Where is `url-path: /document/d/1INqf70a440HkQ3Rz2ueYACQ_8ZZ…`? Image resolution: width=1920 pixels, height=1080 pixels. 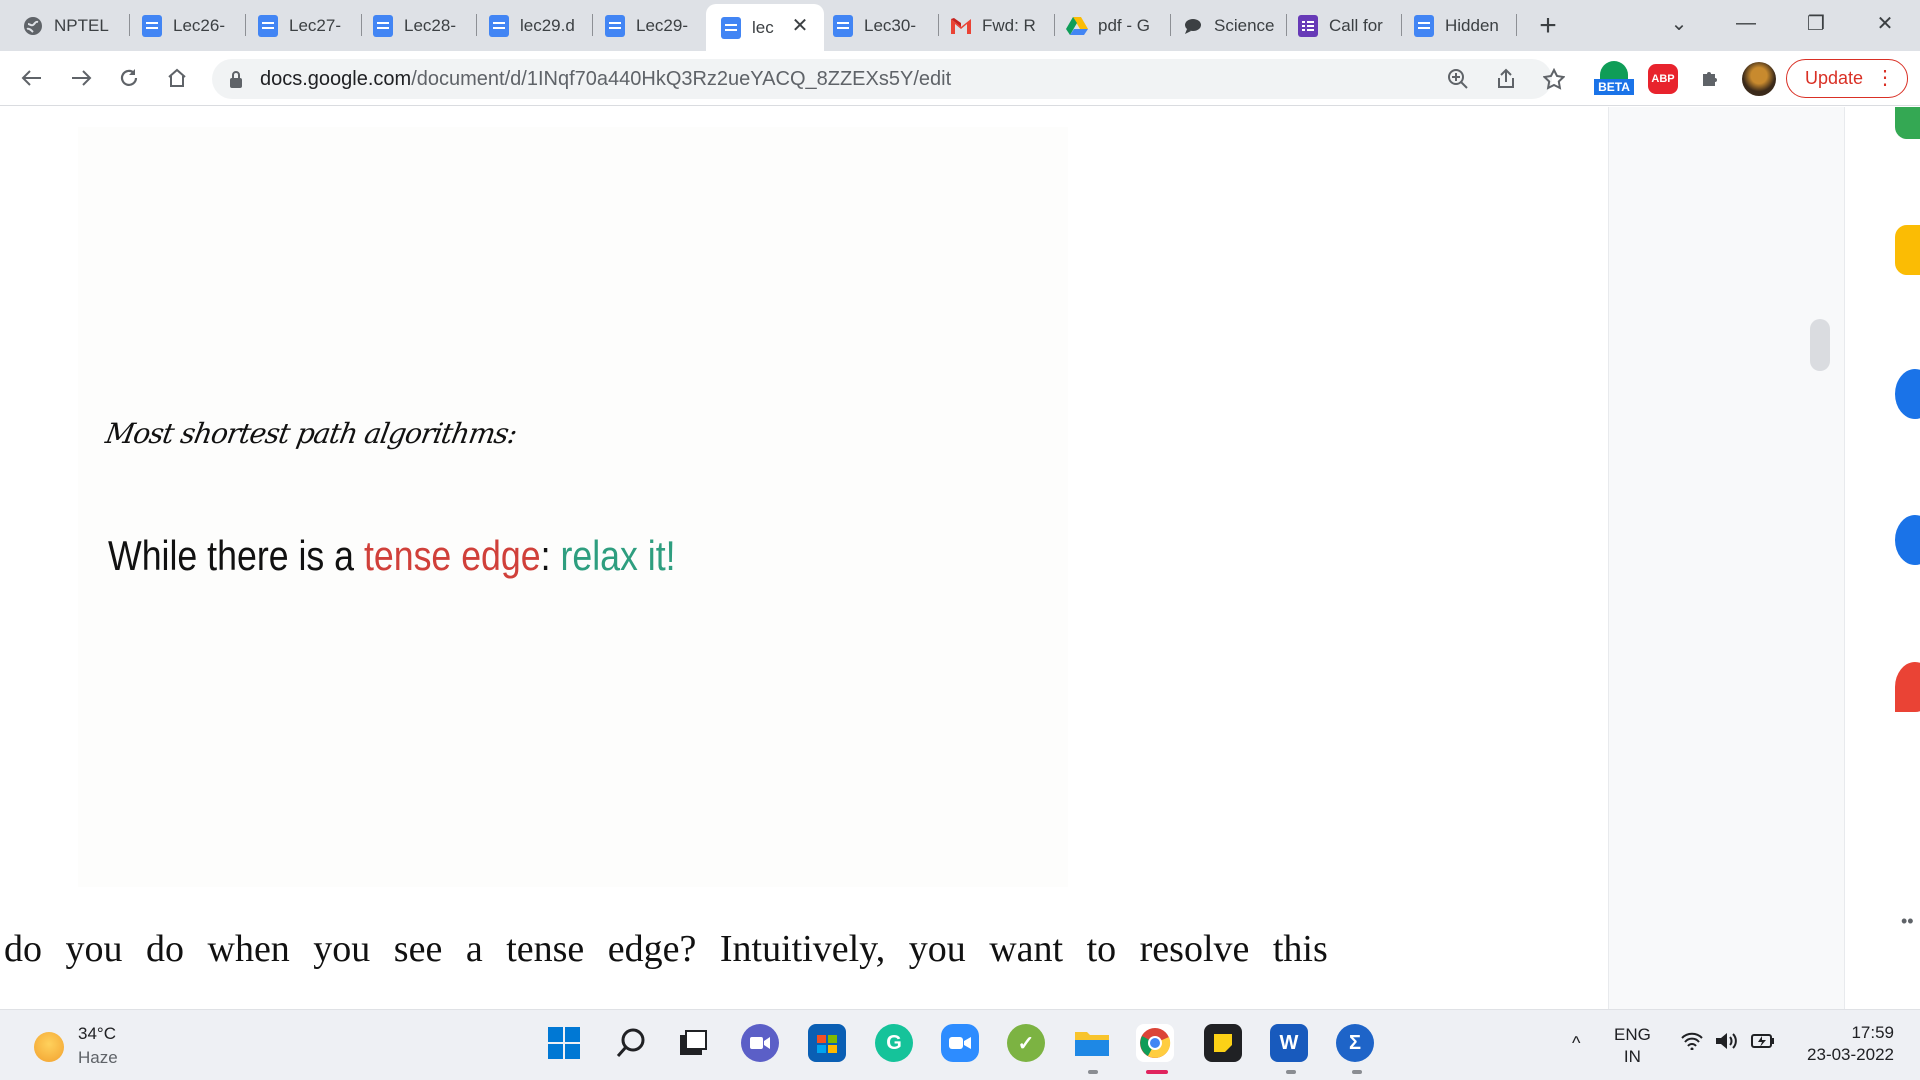 url-path: /document/d/1INqf70a440HkQ3Rz2ueYACQ_8ZZ… is located at coordinates (681, 79).